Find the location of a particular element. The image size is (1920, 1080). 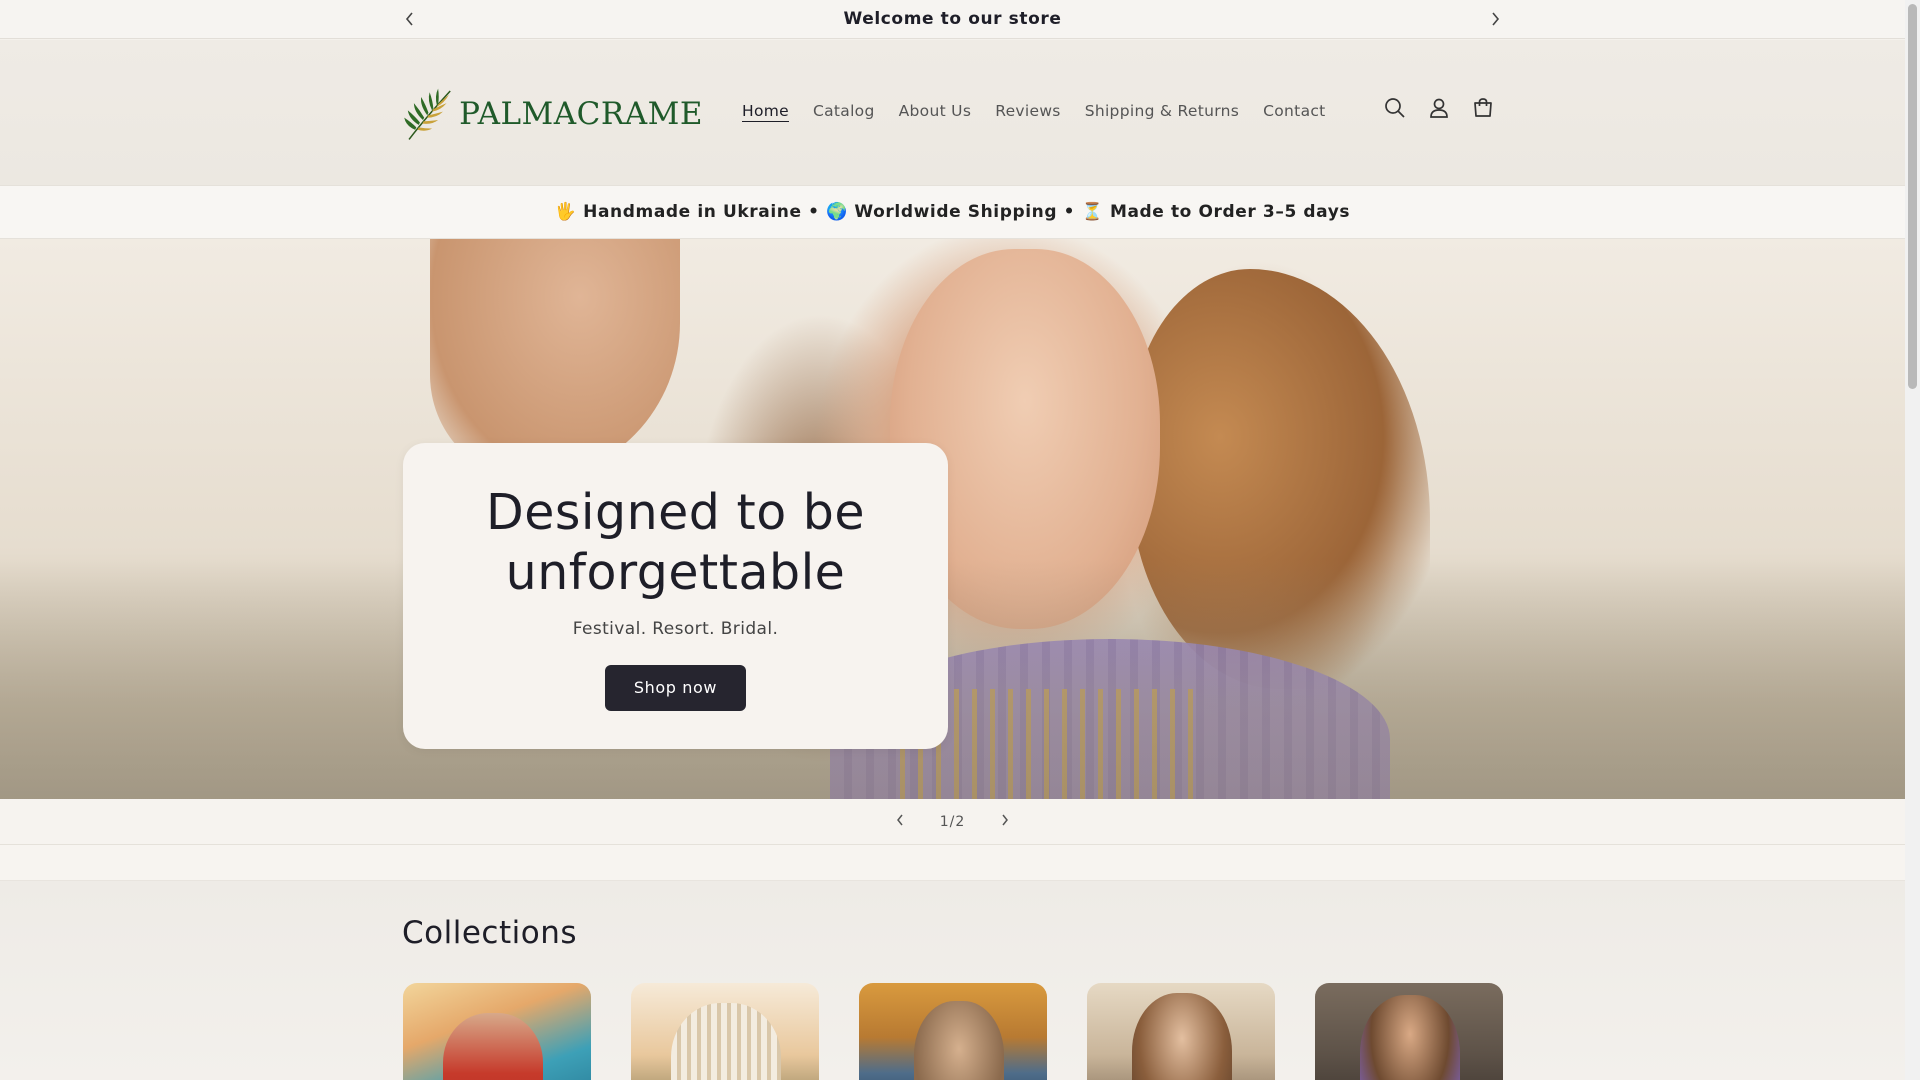

header-icons is located at coordinates (1439, 108).